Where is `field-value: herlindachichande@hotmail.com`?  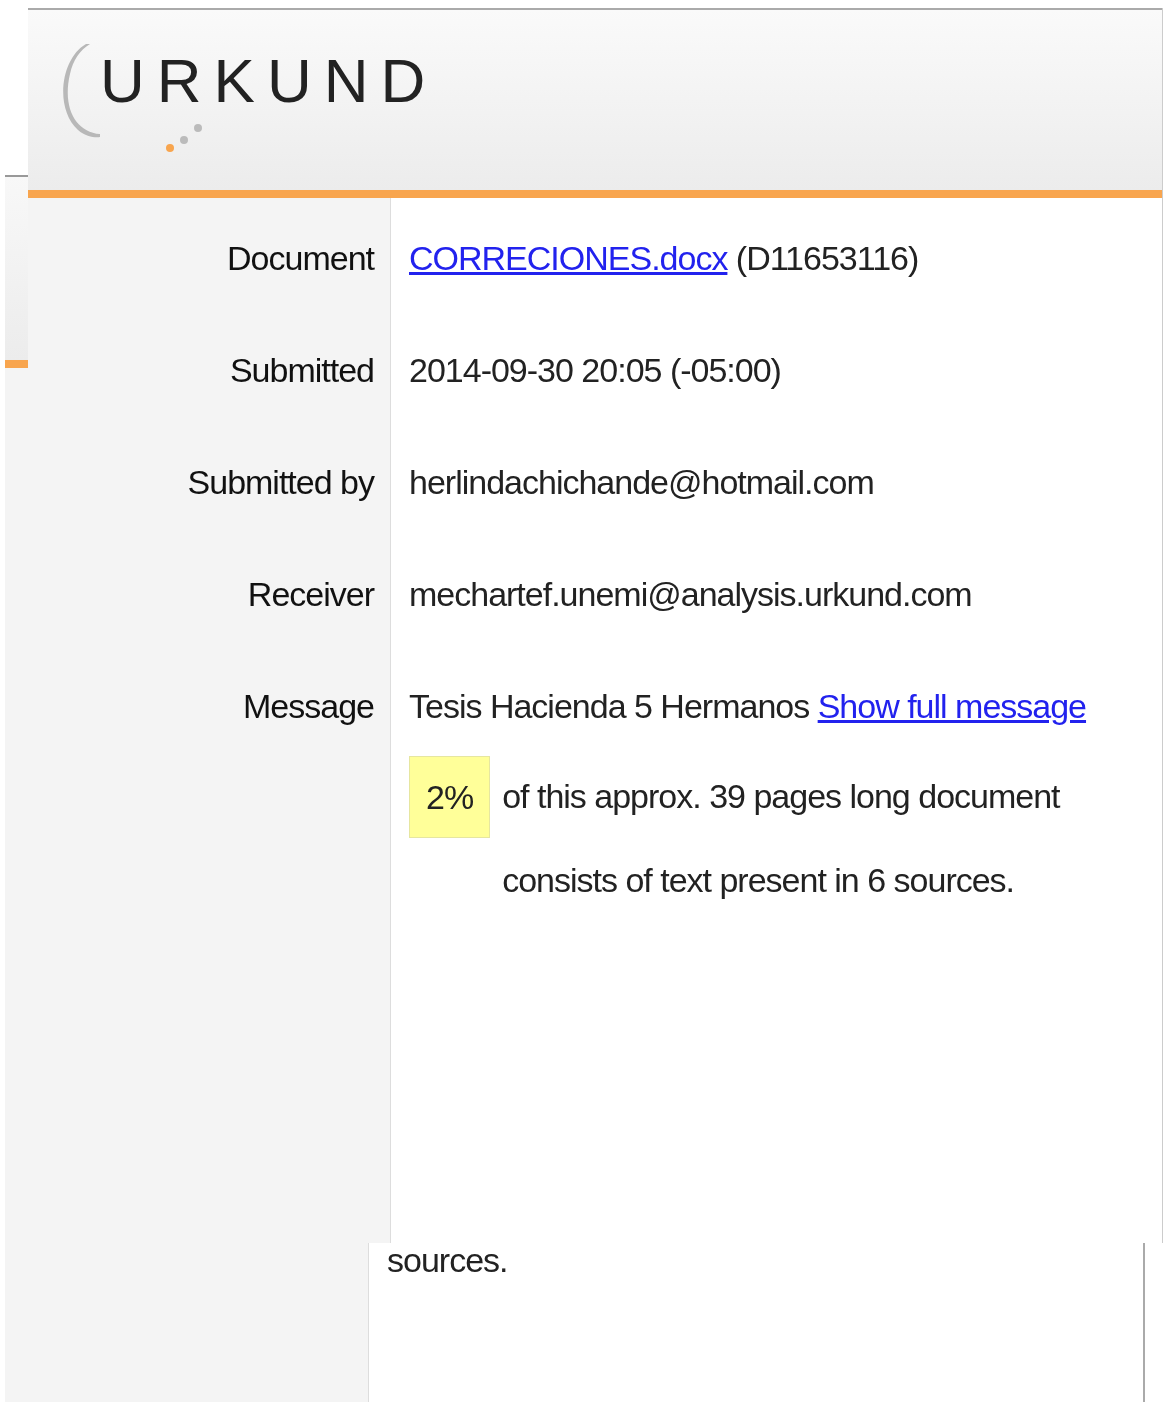
field-value: herlindachichande@hotmail.com is located at coordinates (641, 482).